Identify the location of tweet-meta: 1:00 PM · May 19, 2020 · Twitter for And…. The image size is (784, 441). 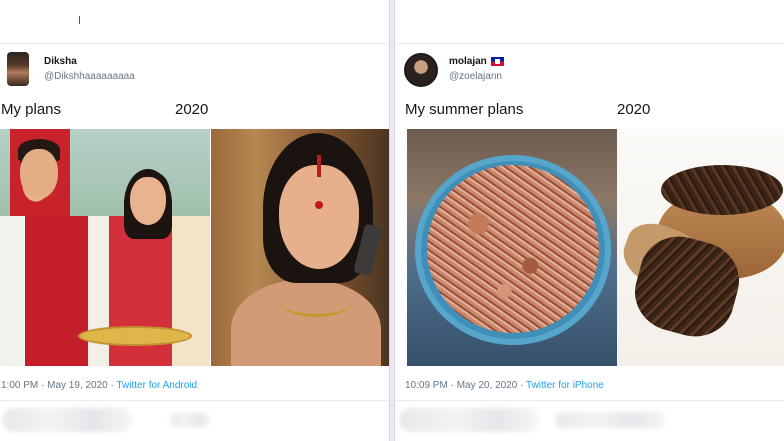
(99, 385).